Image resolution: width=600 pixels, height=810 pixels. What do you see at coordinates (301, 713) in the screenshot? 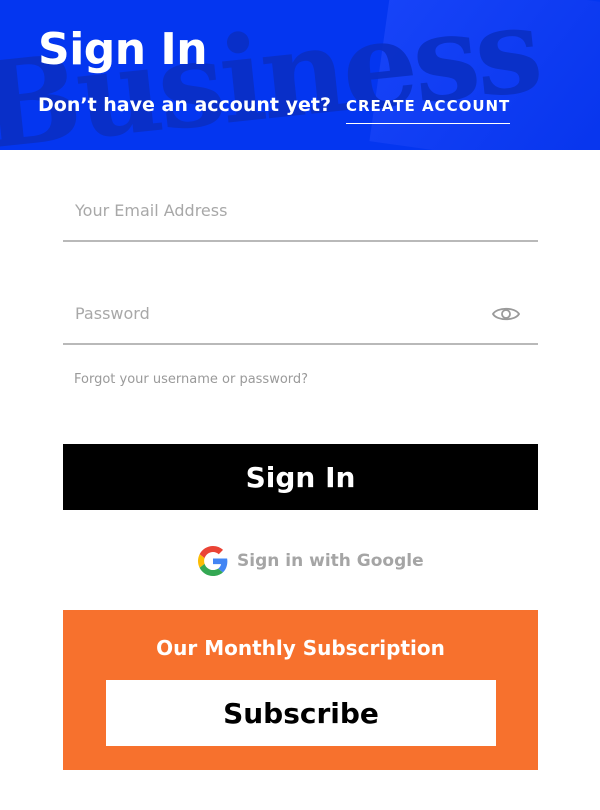
I see `subscribe-button: Subscribe` at bounding box center [301, 713].